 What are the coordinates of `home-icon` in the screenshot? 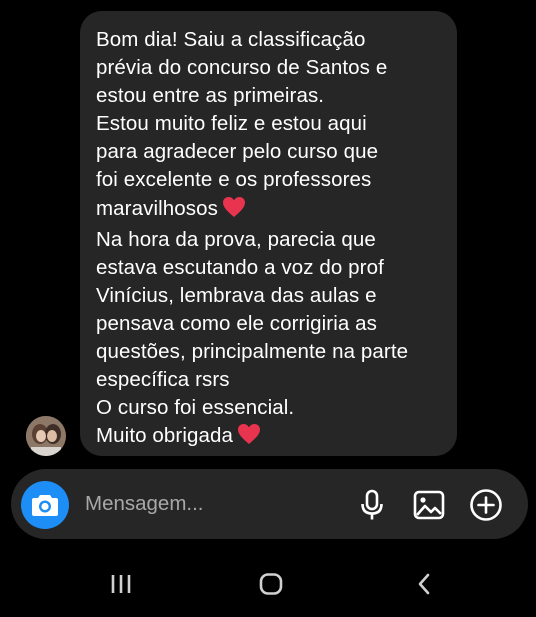 It's located at (271, 584).